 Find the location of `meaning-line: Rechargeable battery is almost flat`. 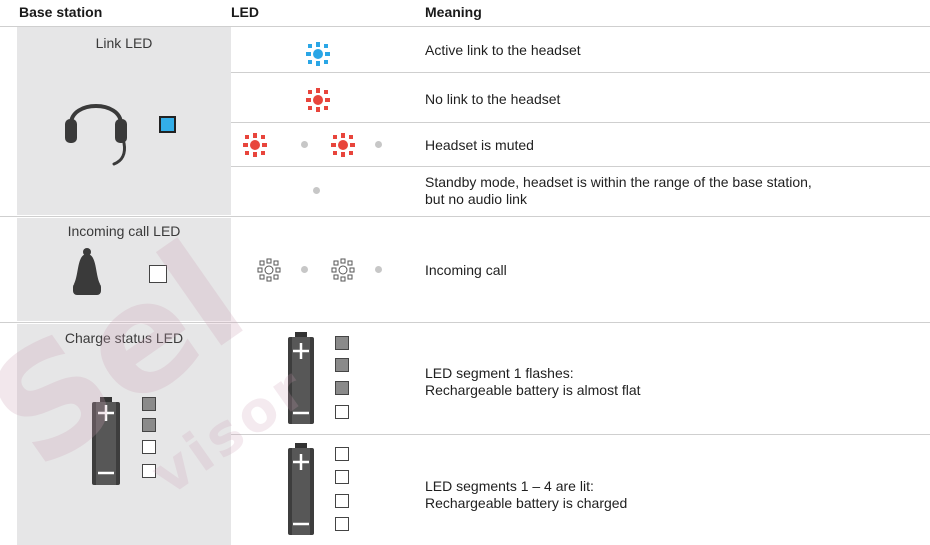

meaning-line: Rechargeable battery is almost flat is located at coordinates (533, 390).